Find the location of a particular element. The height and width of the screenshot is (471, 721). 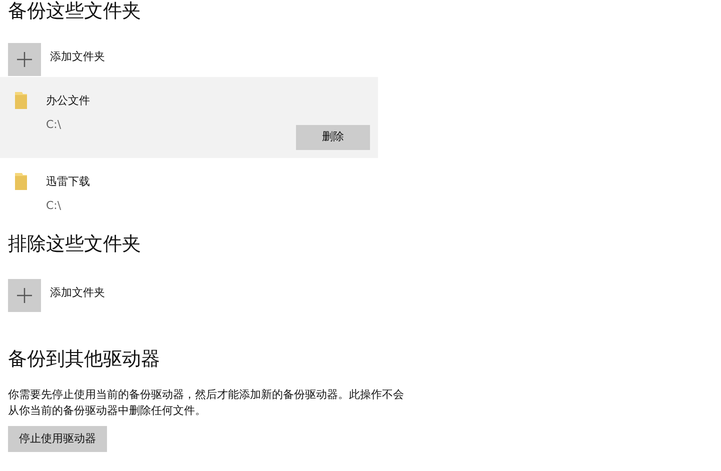

folder-item: 迅雷下载 C:\ is located at coordinates (189, 191).